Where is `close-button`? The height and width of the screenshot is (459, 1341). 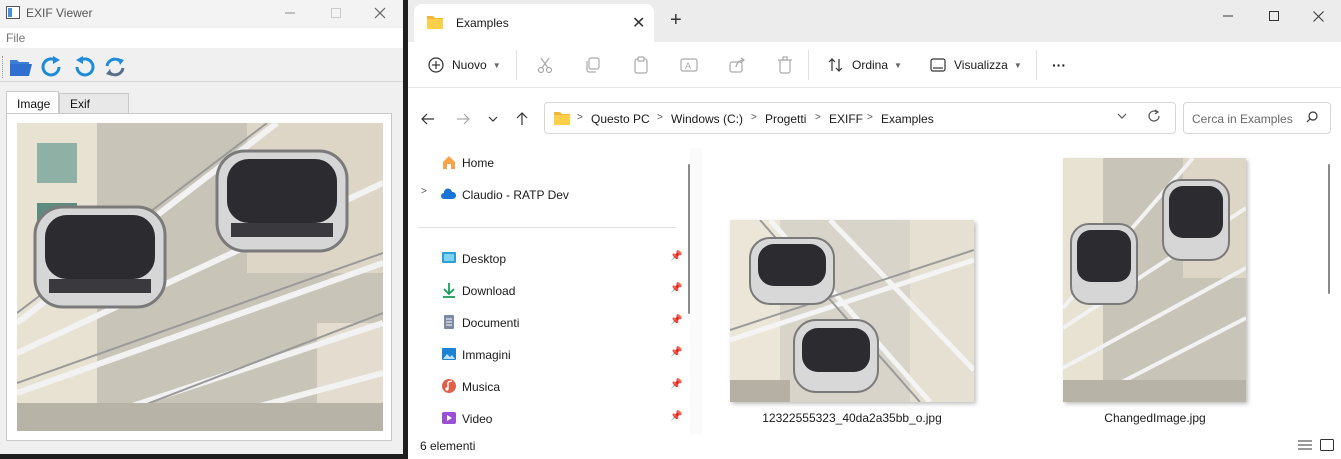
close-button is located at coordinates (380, 13).